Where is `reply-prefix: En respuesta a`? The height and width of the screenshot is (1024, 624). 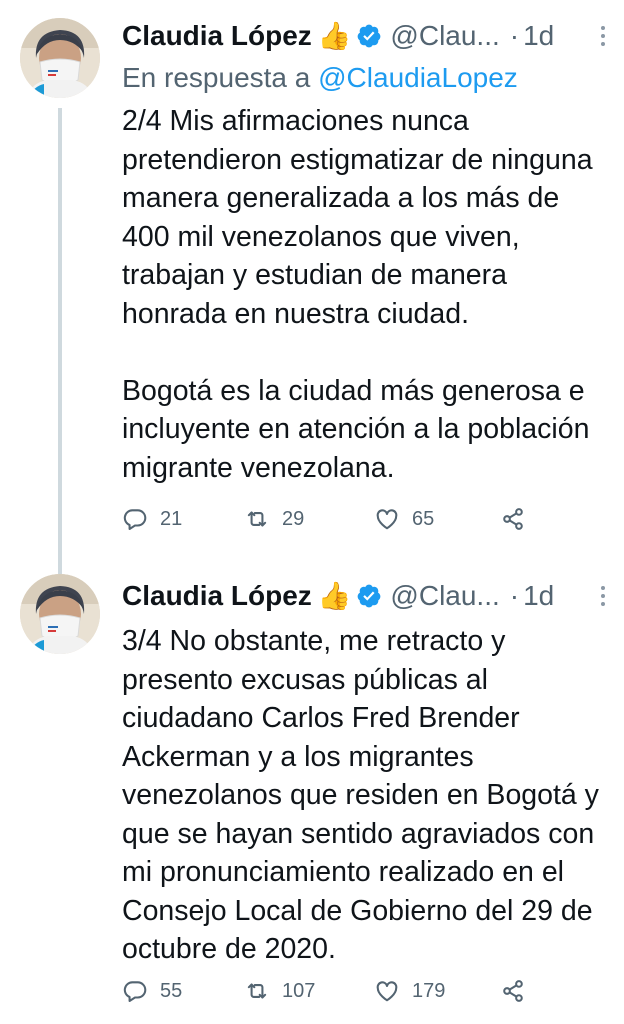 reply-prefix: En respuesta a is located at coordinates (216, 77).